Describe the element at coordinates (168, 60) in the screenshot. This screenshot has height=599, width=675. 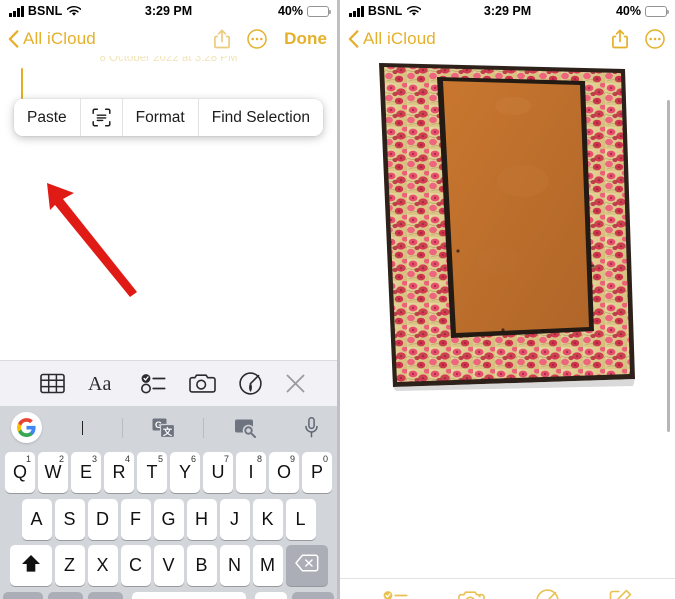
I see `note-date-label: 8 October 2022 at 3:28 PM` at that location.